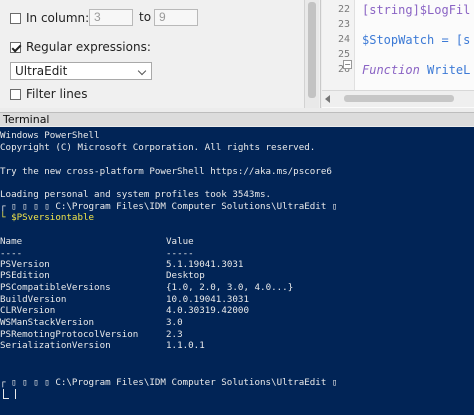 Image resolution: width=474 pixels, height=415 pixels. Describe the element at coordinates (124, 310) in the screenshot. I see `table-row: CLRVersion 4.0.30319.42000` at that location.